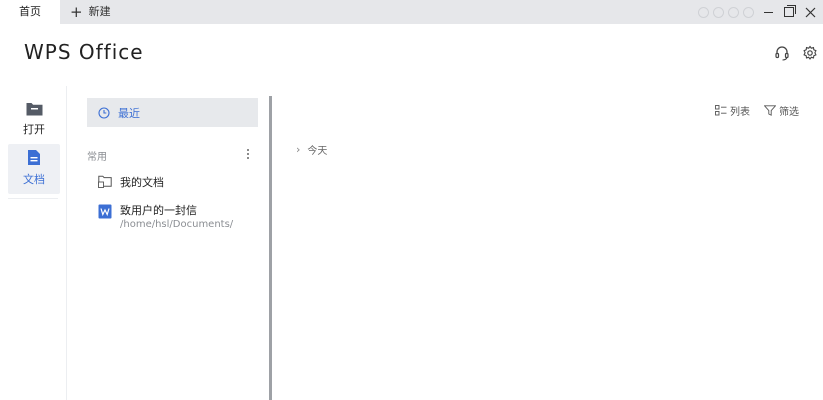 The height and width of the screenshot is (400, 823). Describe the element at coordinates (142, 182) in the screenshot. I see `list-item-title: 我的文档` at that location.